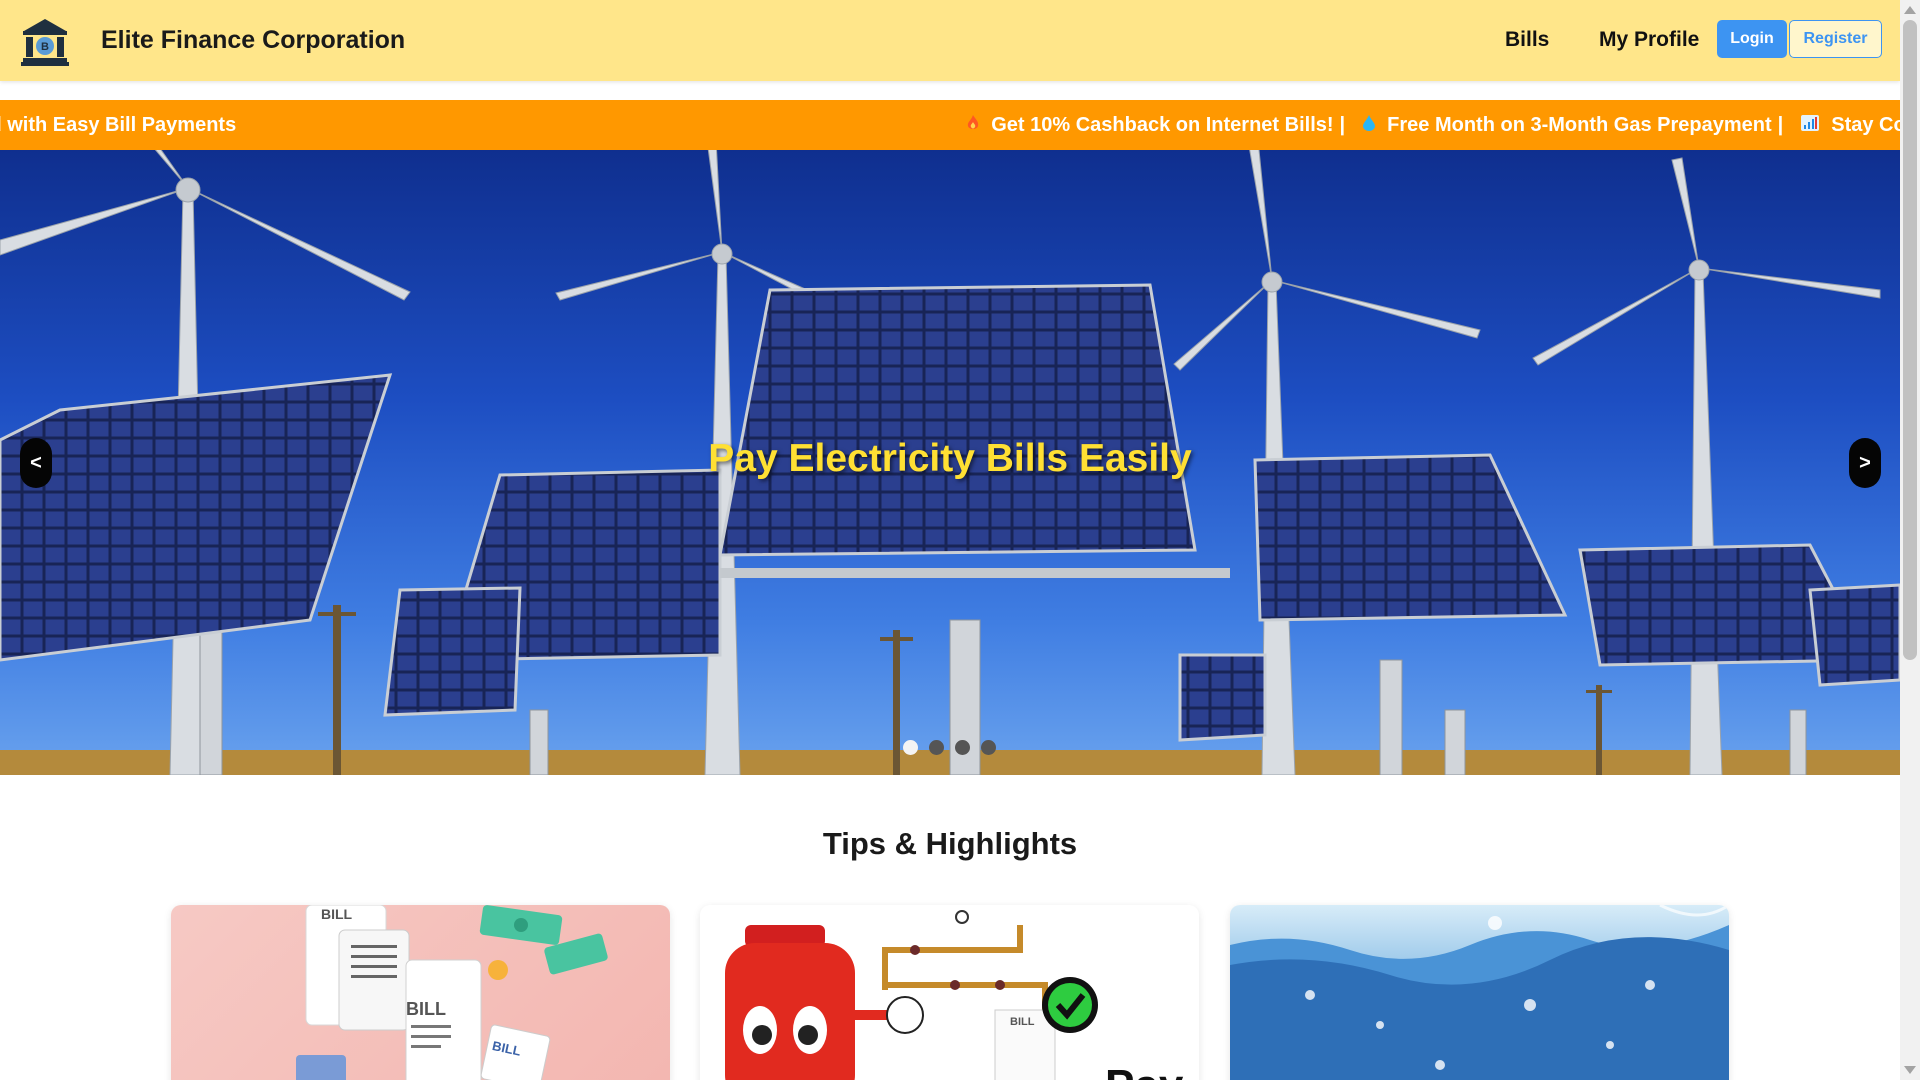 This screenshot has width=1920, height=1080. I want to click on nav-link-my-profile: My Profile, so click(1649, 40).